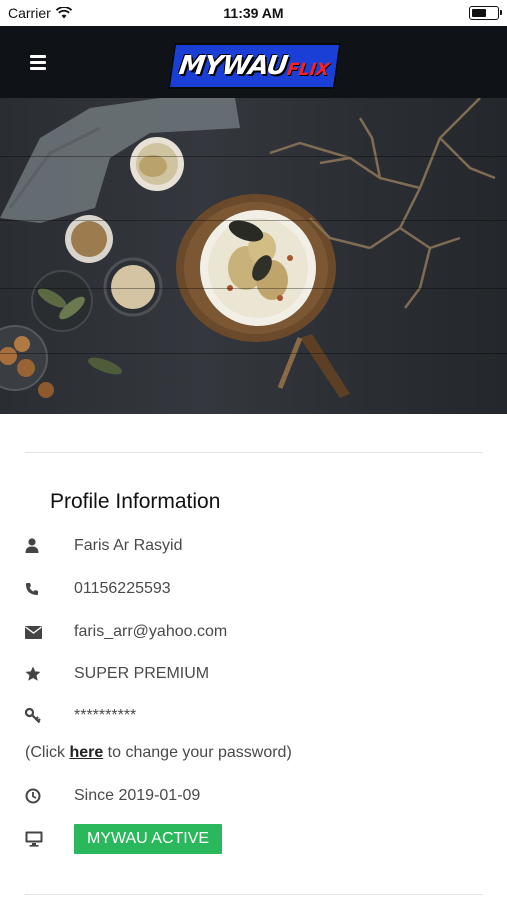 The height and width of the screenshot is (900, 507). What do you see at coordinates (47, 752) in the screenshot?
I see `password-note-prefix: (Click` at bounding box center [47, 752].